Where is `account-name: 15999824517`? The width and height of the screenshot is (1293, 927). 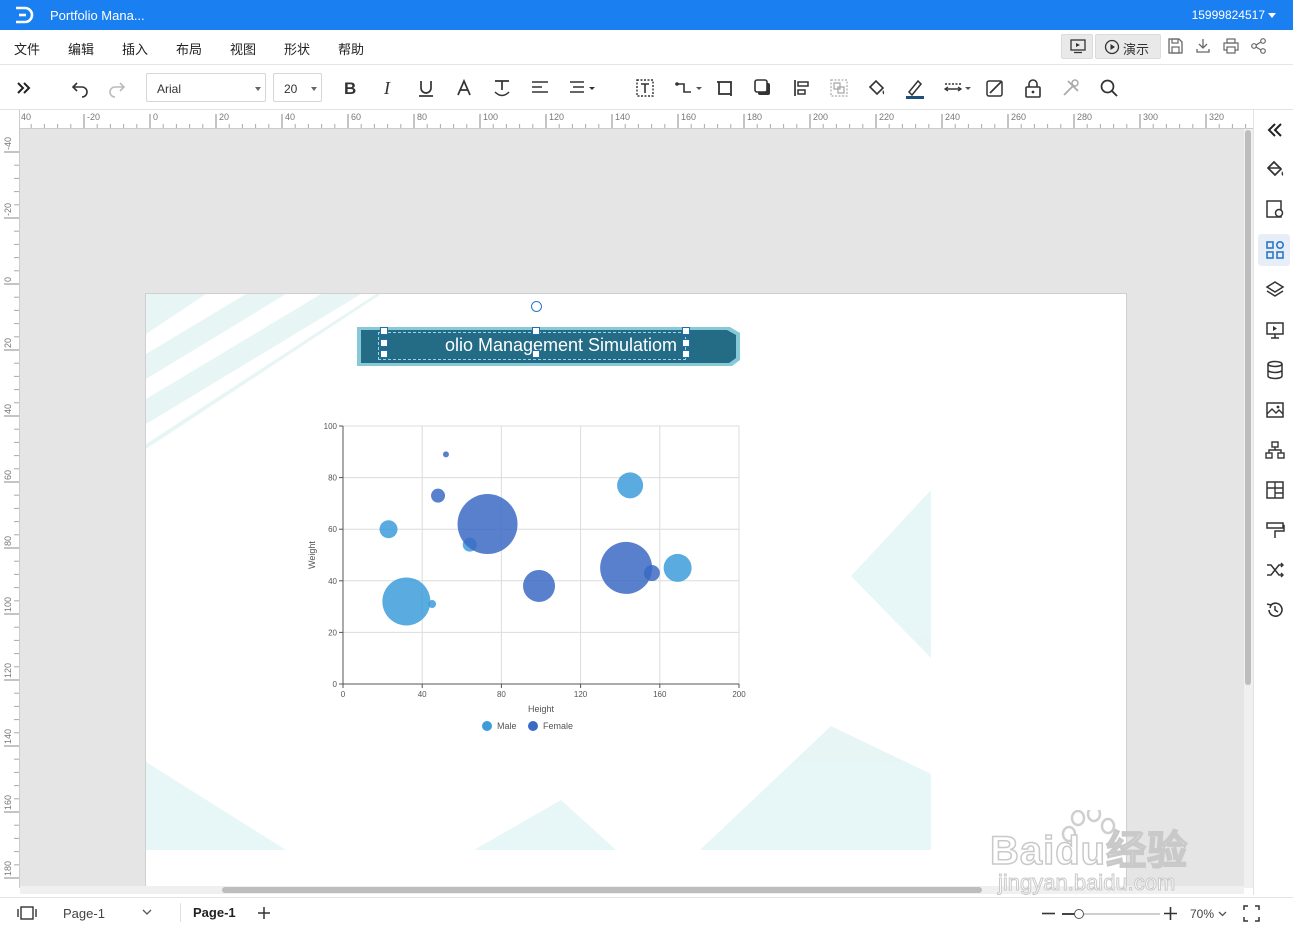 account-name: 15999824517 is located at coordinates (1228, 15).